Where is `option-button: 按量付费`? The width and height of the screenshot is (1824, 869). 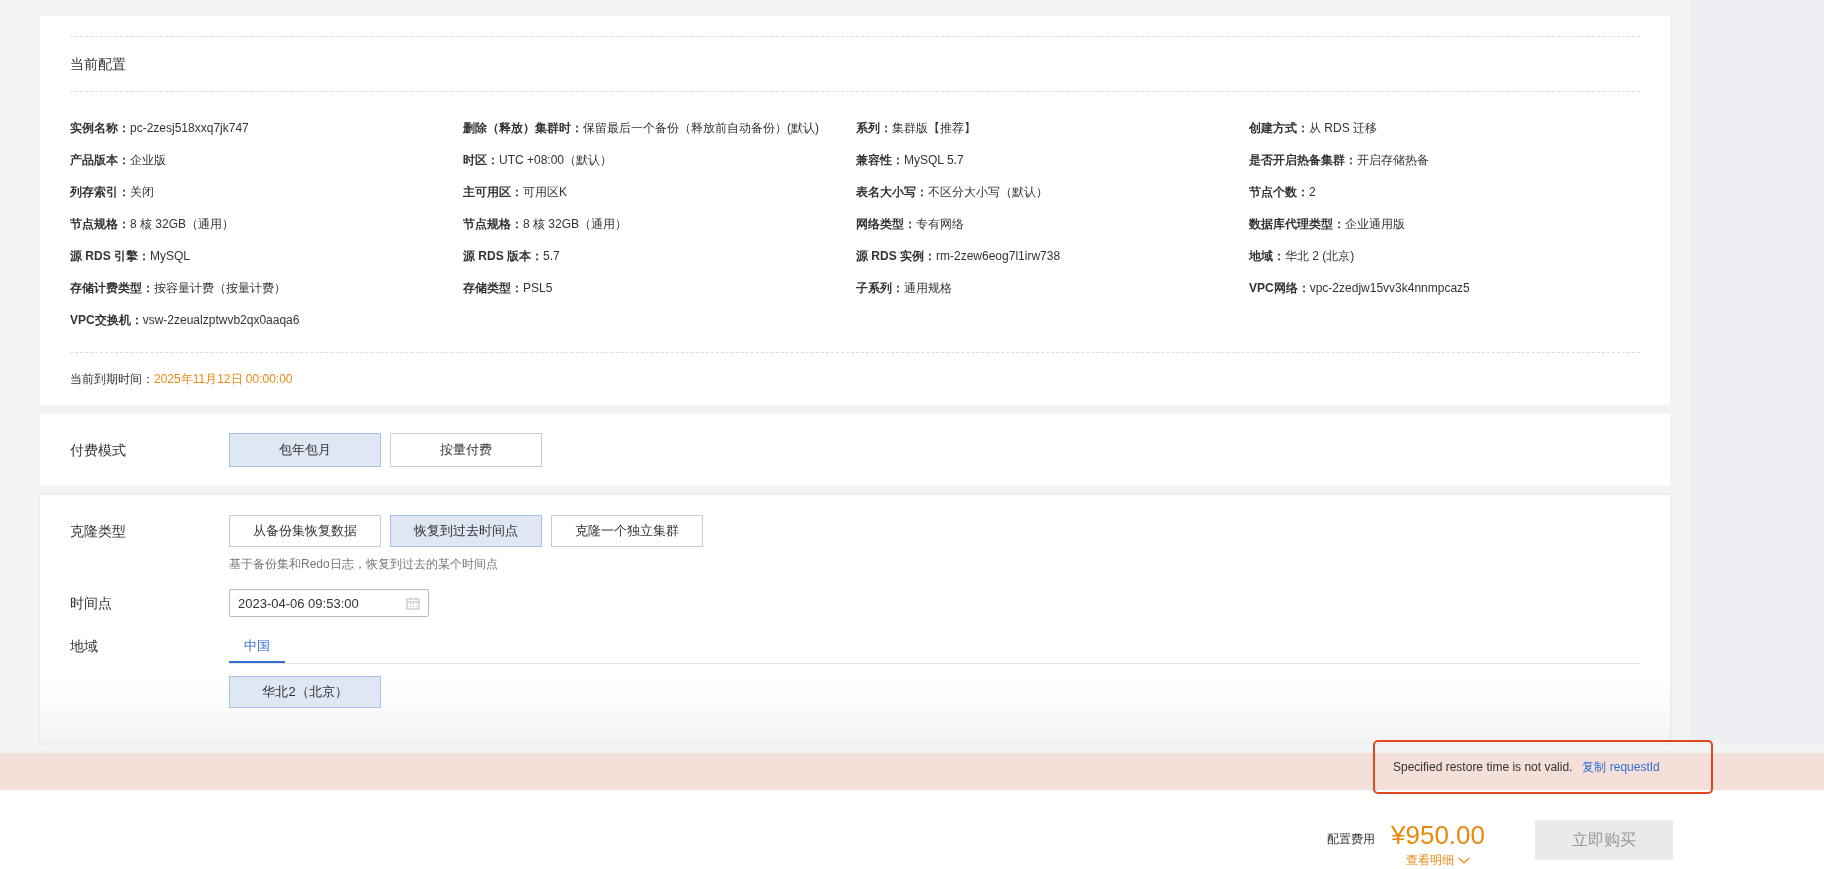
option-button: 按量付费 is located at coordinates (466, 450).